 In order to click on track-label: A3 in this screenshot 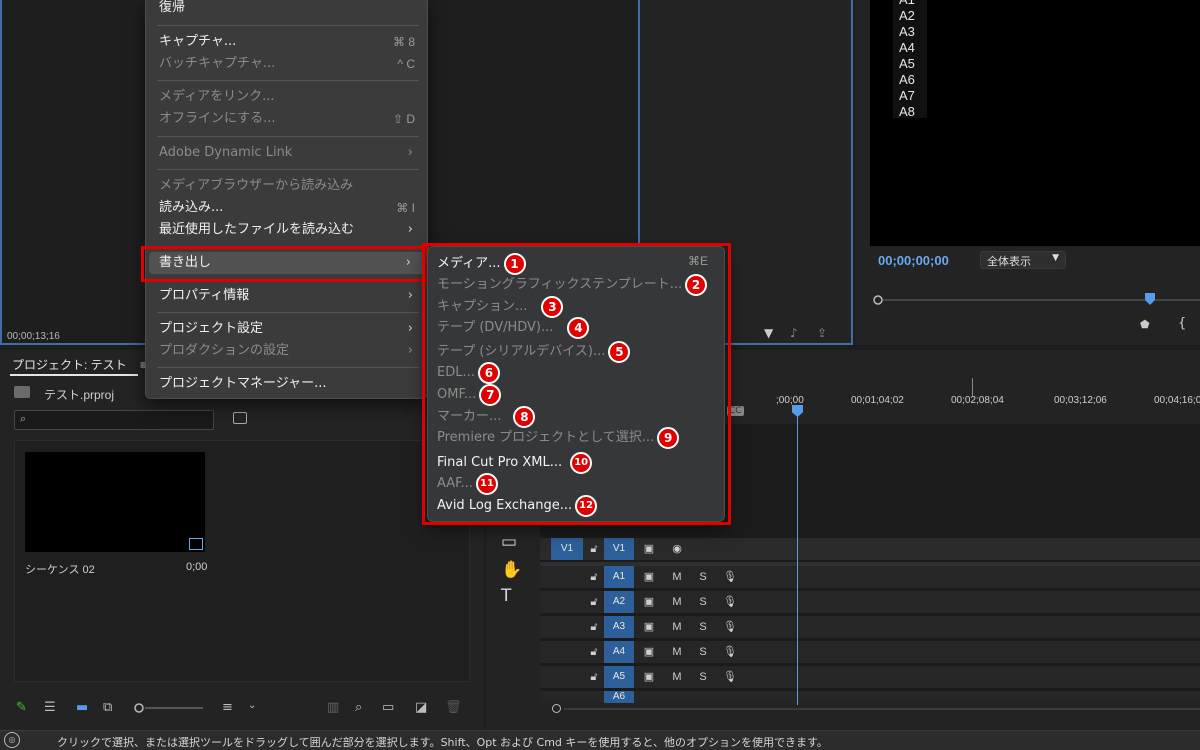, I will do `click(907, 31)`.